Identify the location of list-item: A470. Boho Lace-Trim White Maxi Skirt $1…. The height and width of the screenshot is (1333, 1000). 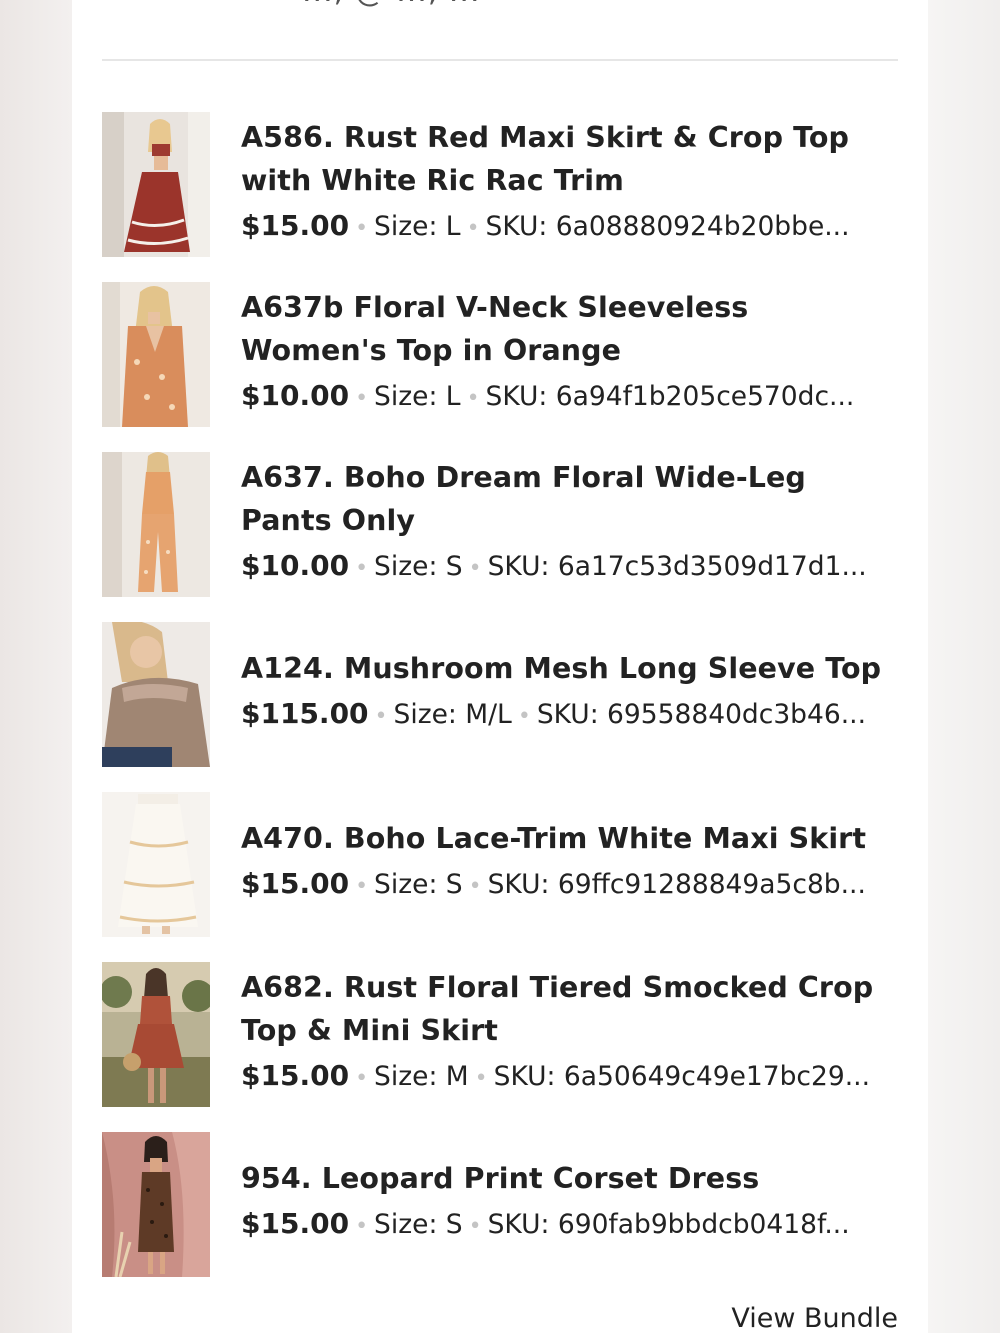
(502, 864).